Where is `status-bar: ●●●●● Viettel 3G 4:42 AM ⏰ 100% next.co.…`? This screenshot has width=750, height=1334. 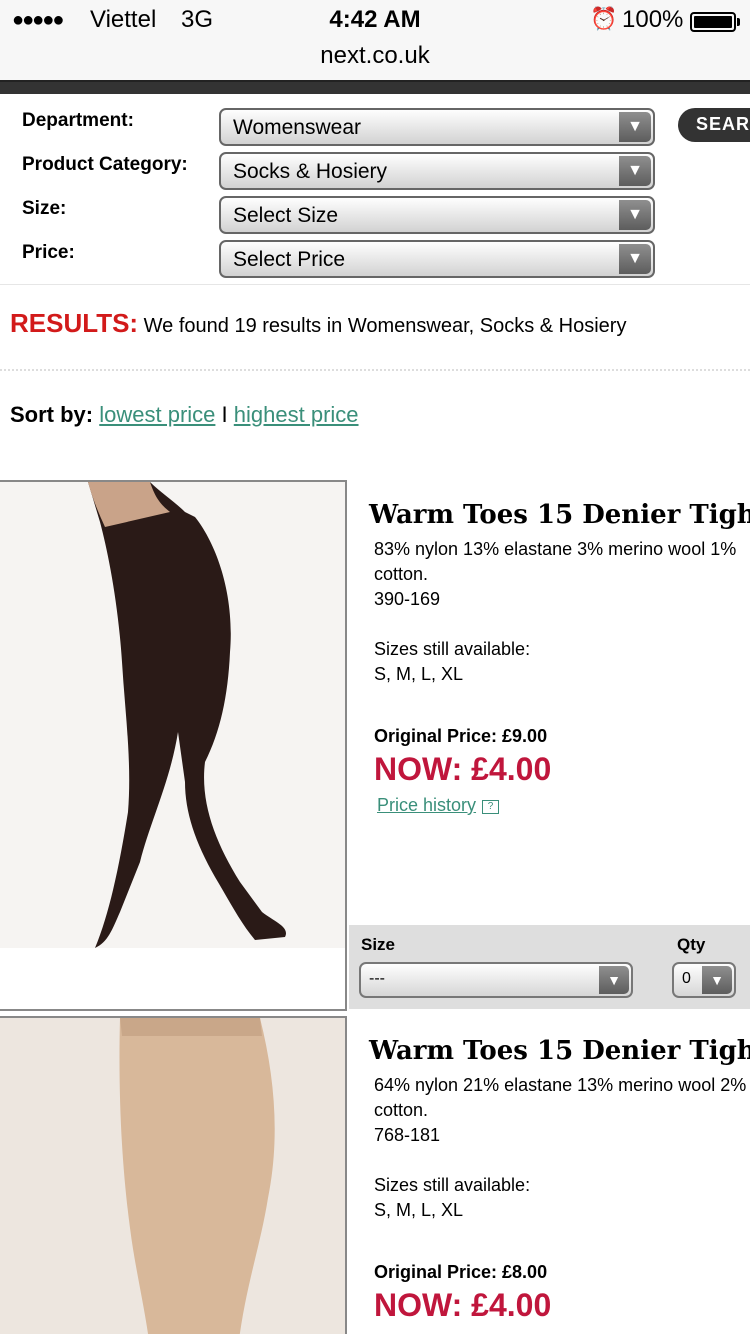
status-bar: ●●●●● Viettel 3G 4:42 AM ⏰ 100% next.co.… is located at coordinates (375, 40).